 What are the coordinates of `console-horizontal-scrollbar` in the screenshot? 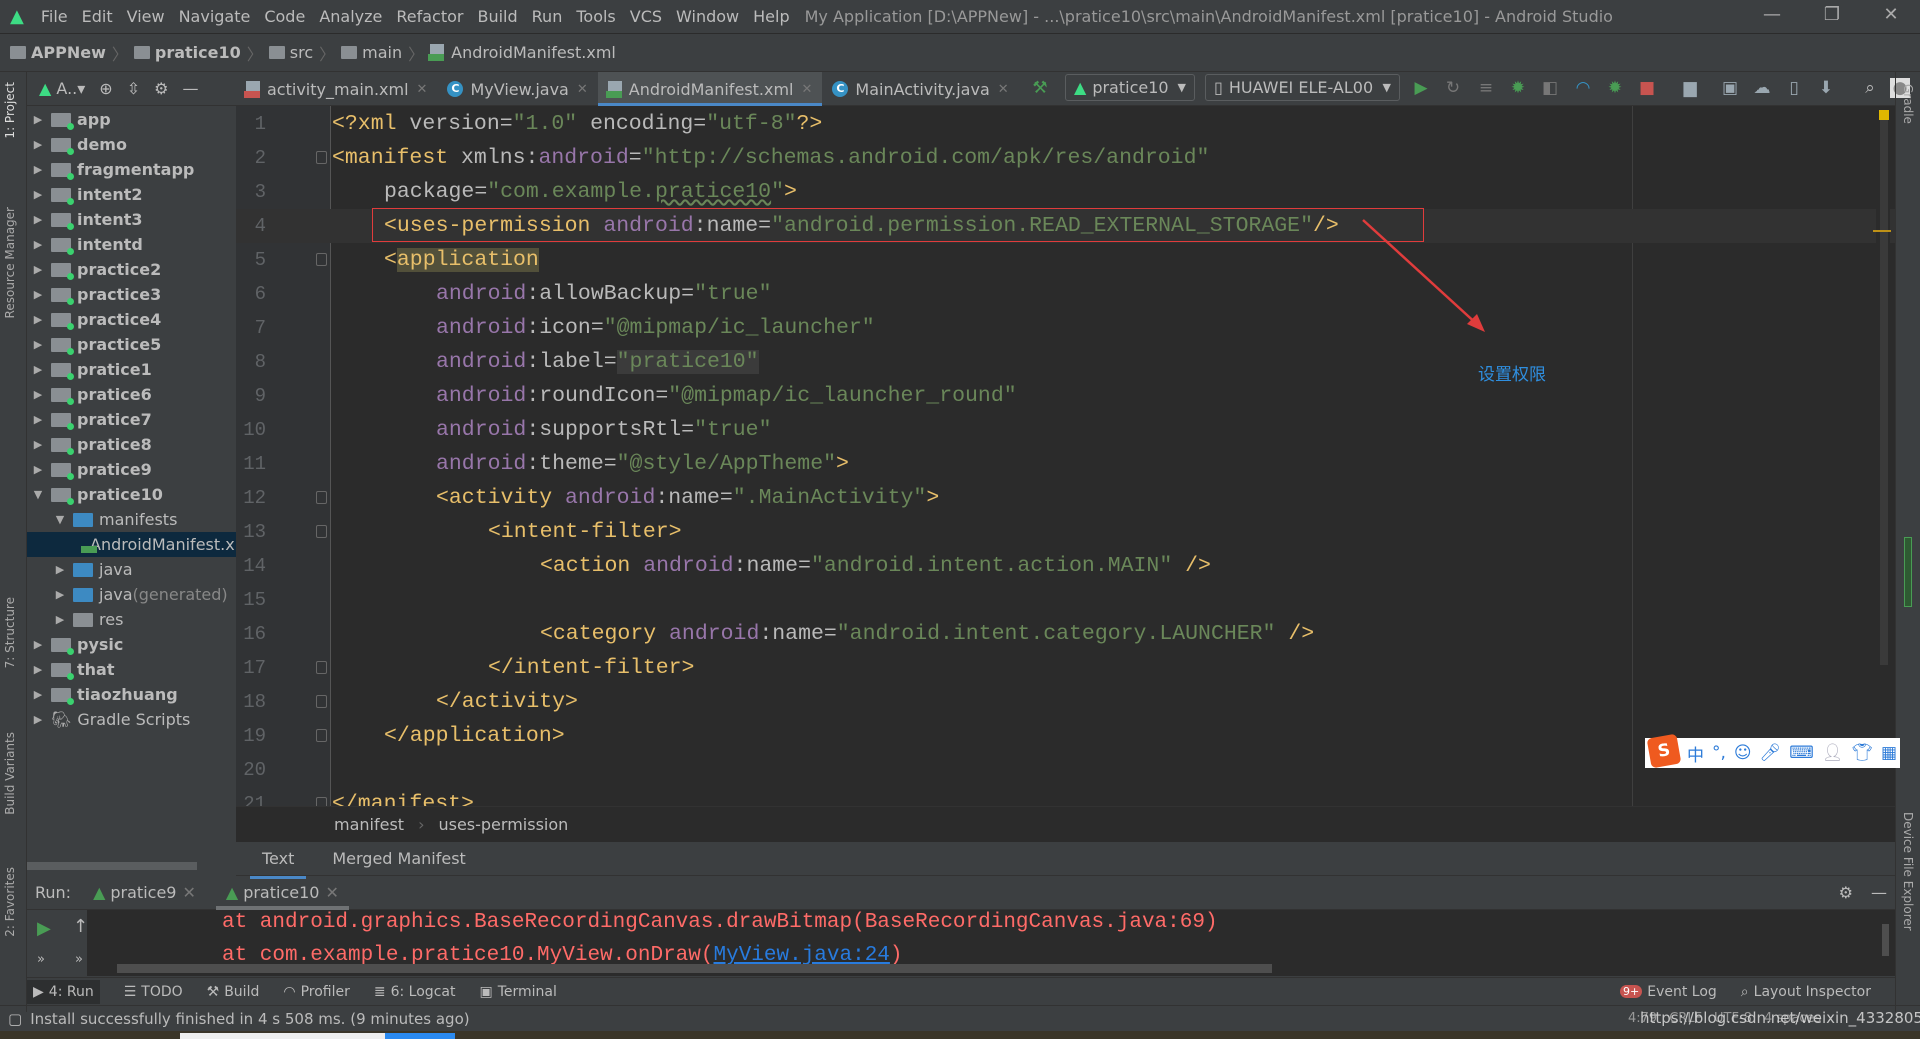 It's located at (694, 968).